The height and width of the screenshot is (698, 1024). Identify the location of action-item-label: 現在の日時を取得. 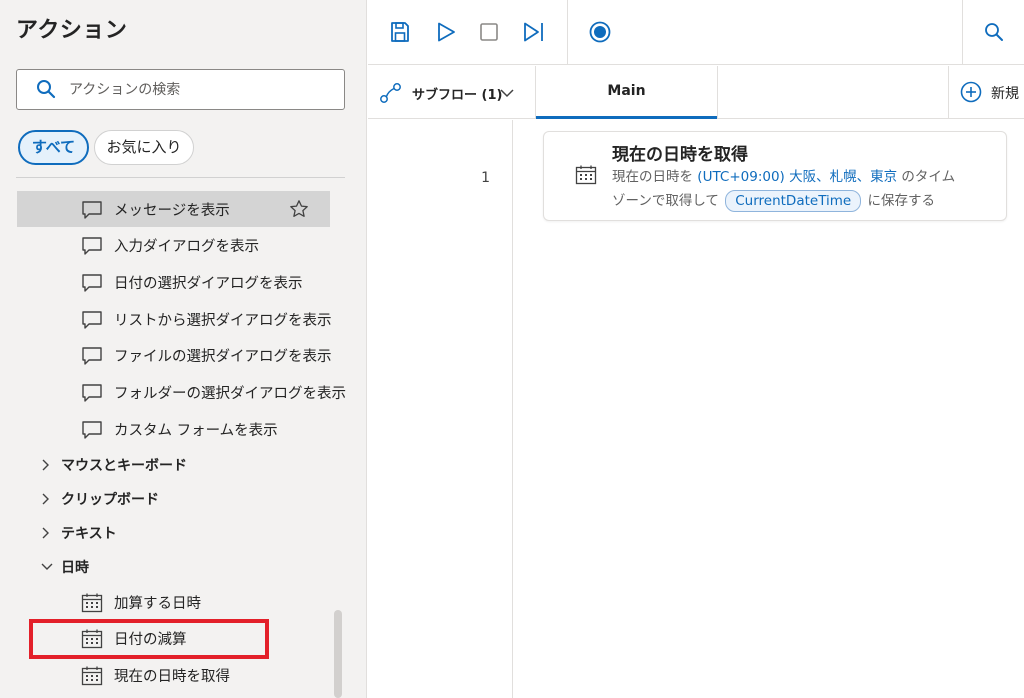
(172, 677).